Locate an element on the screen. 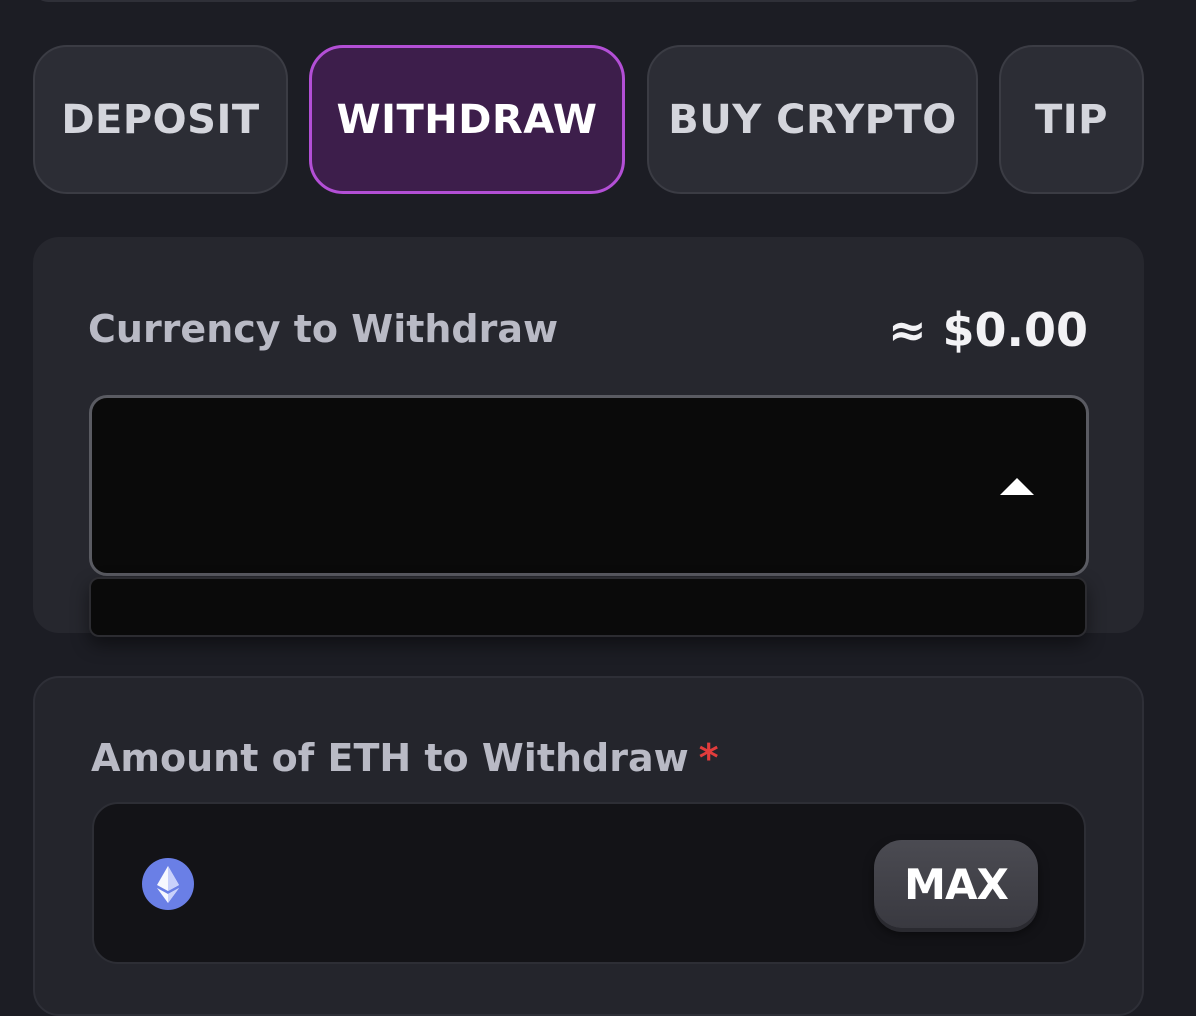 The height and width of the screenshot is (1016, 1196). amount-label-text: Amount of ETH to Withdraw is located at coordinates (390, 758).